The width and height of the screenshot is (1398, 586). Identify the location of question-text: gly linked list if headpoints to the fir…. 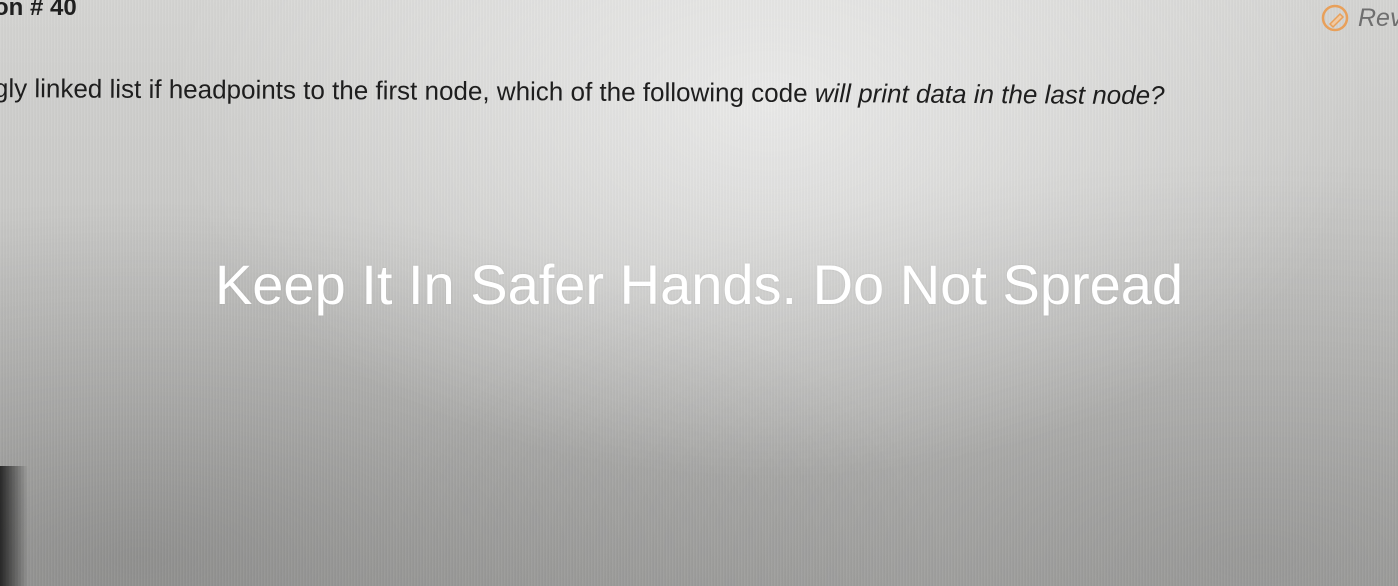
(582, 92).